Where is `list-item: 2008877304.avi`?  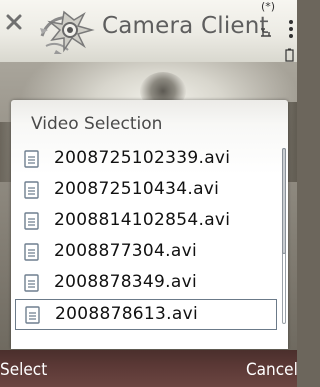 list-item: 2008877304.avi is located at coordinates (146, 252).